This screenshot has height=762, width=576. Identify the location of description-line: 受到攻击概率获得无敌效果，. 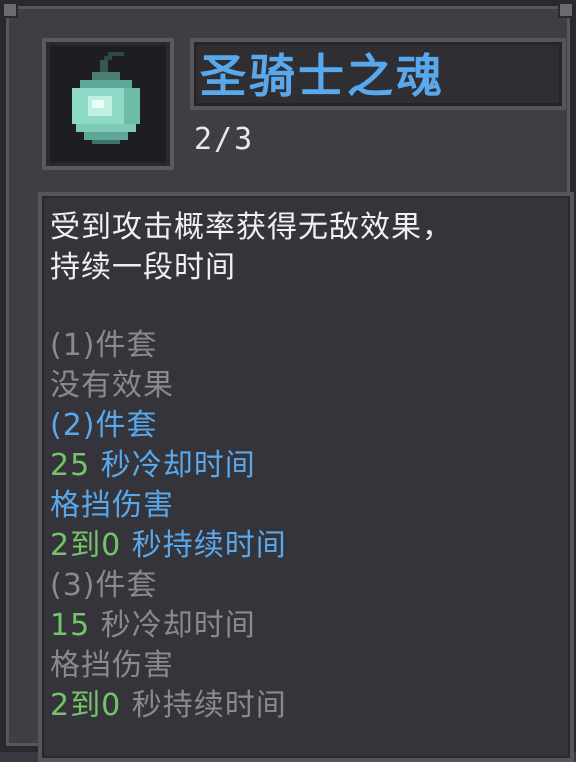
(251, 227).